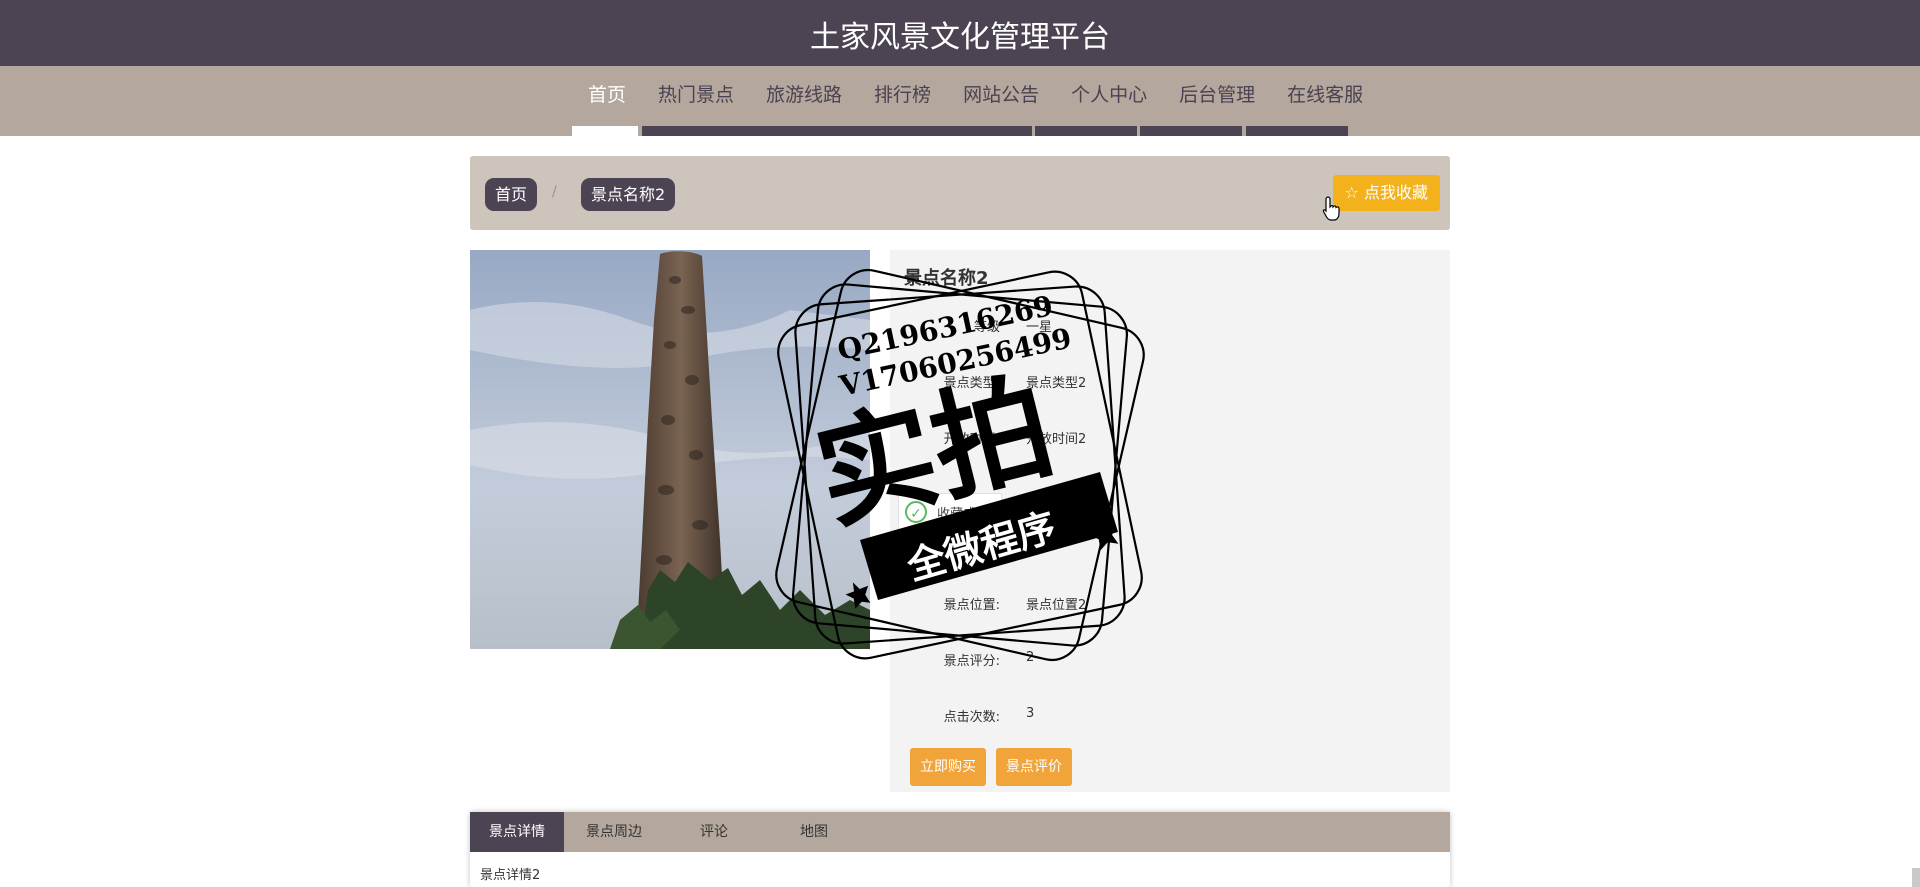 This screenshot has width=1920, height=887. I want to click on nav-active-indicator, so click(605, 131).